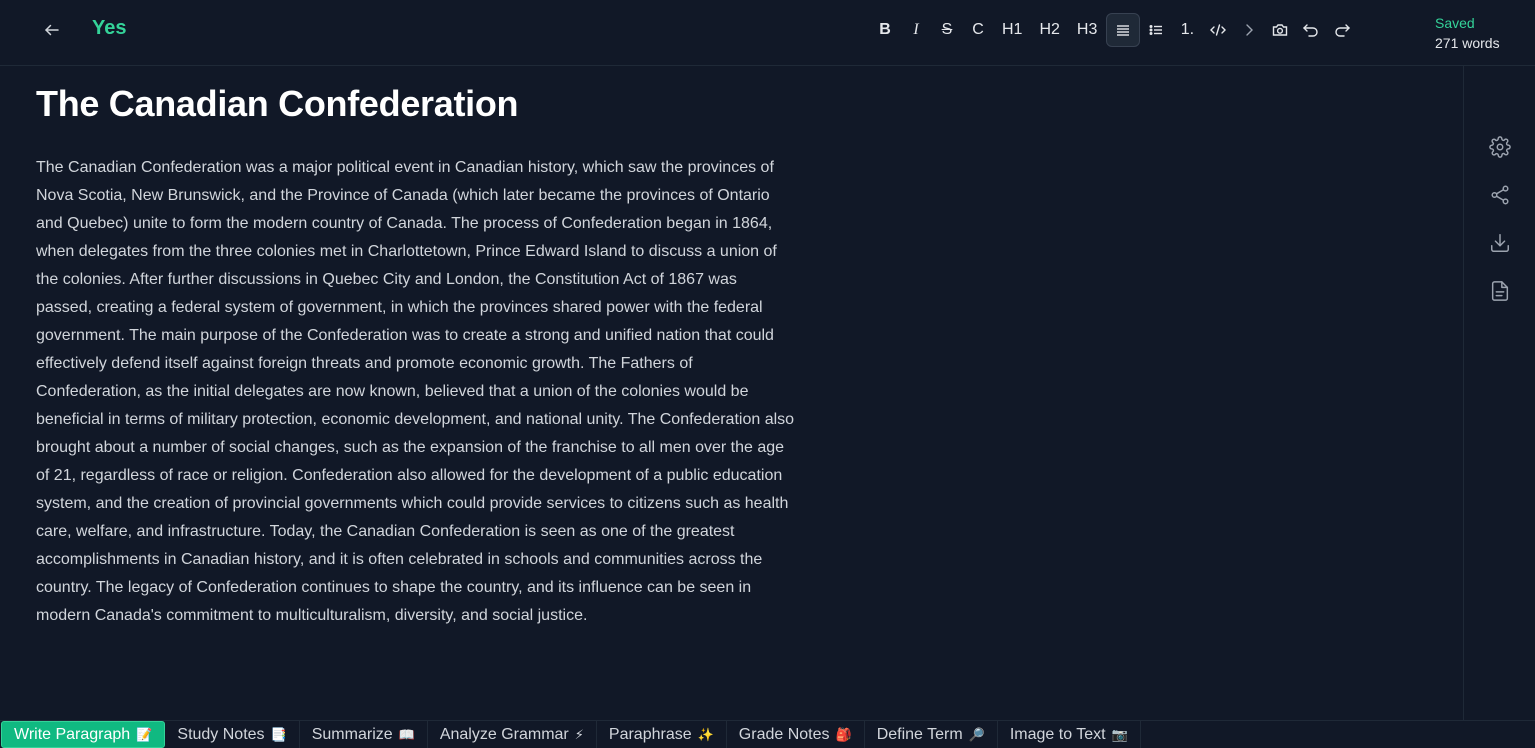  I want to click on undo-button, so click(1311, 30).